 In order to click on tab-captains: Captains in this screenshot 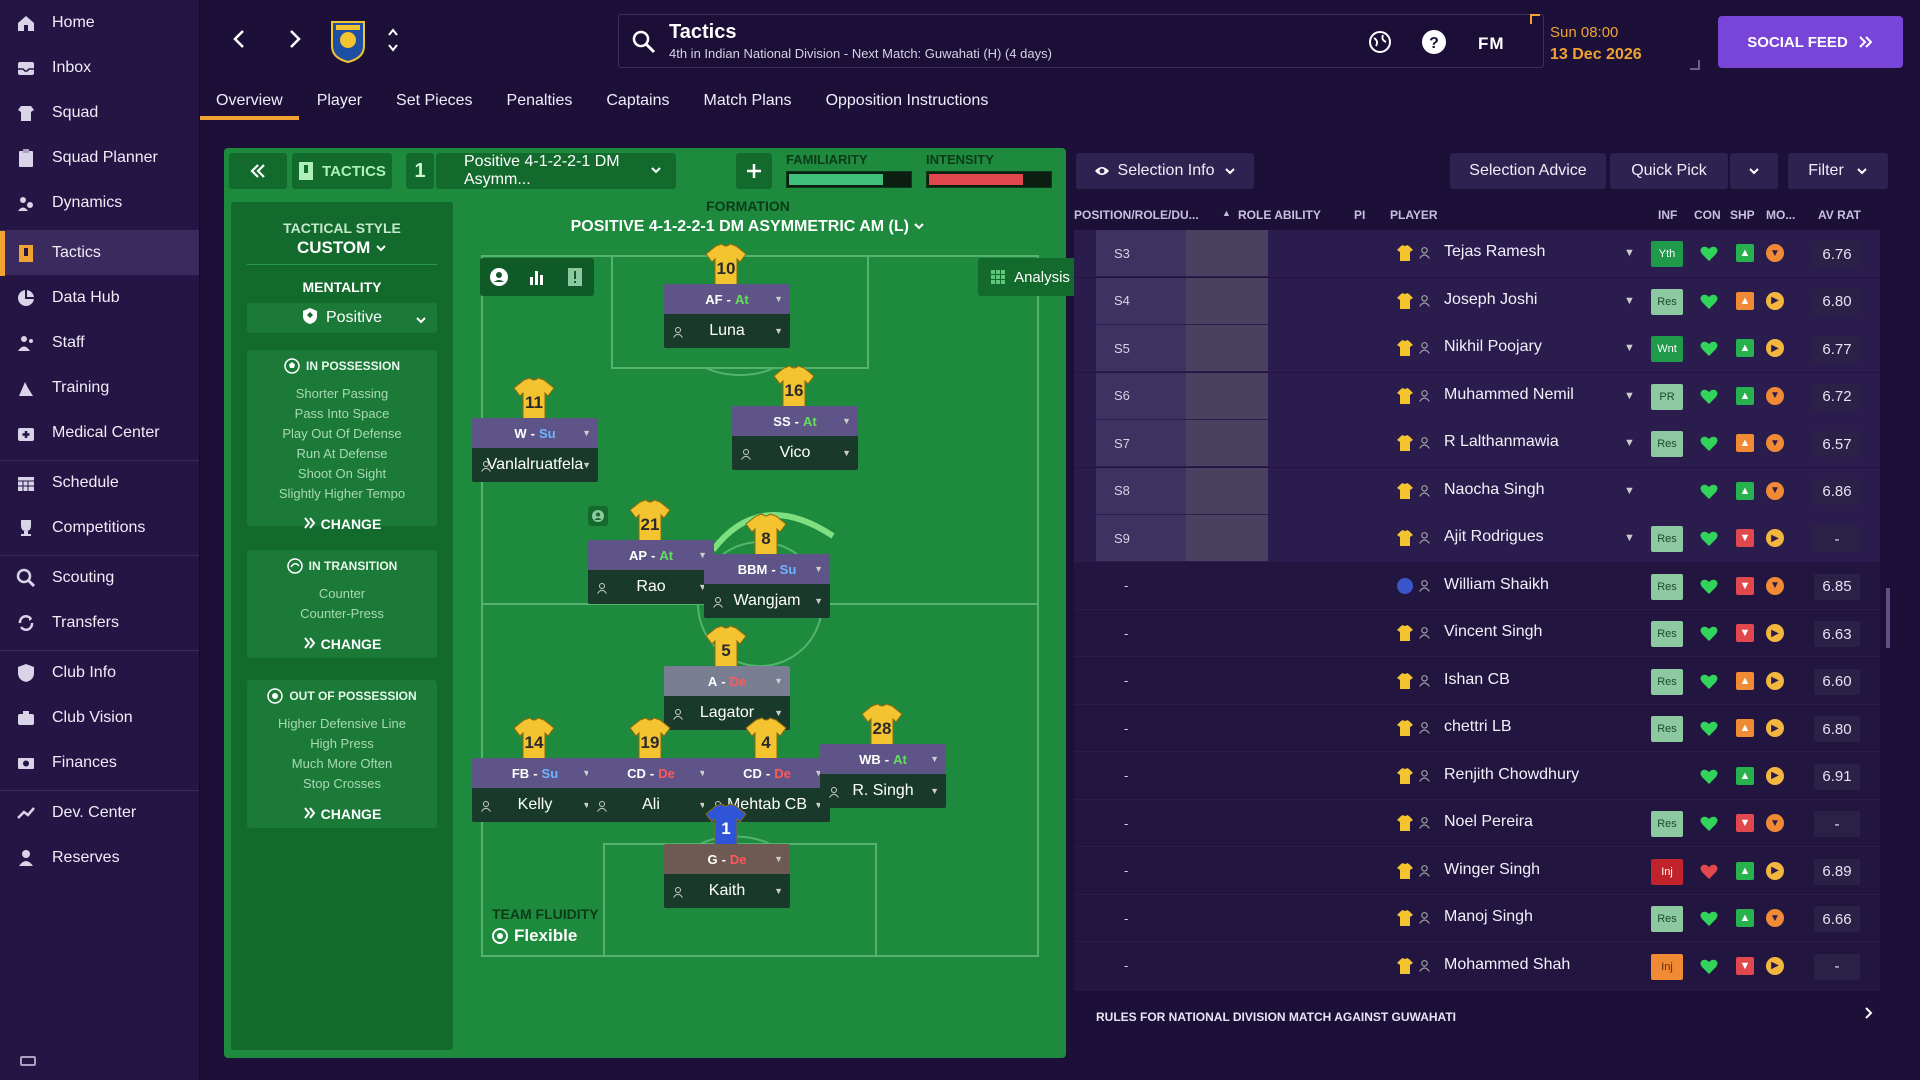, I will do `click(637, 104)`.